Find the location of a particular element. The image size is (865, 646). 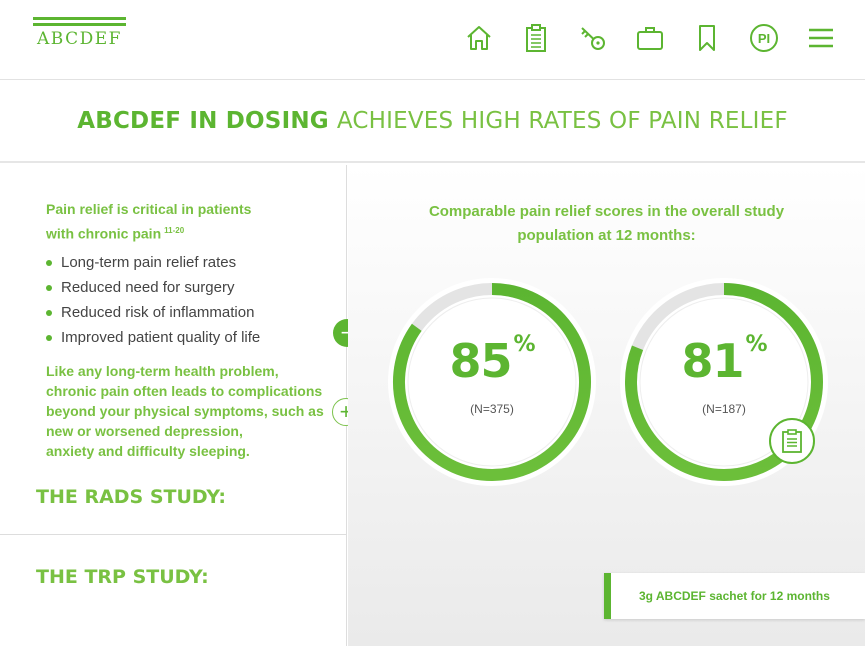

bookmark-icon is located at coordinates (707, 38).